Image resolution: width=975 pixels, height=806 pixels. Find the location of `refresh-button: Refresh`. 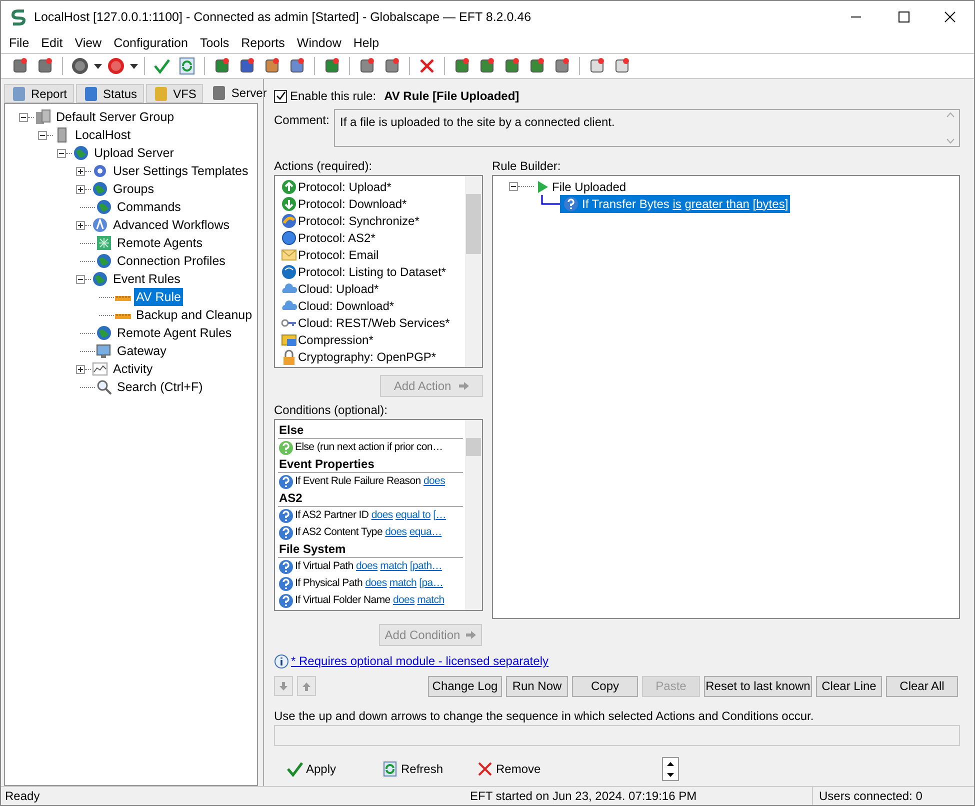

refresh-button: Refresh is located at coordinates (429, 769).